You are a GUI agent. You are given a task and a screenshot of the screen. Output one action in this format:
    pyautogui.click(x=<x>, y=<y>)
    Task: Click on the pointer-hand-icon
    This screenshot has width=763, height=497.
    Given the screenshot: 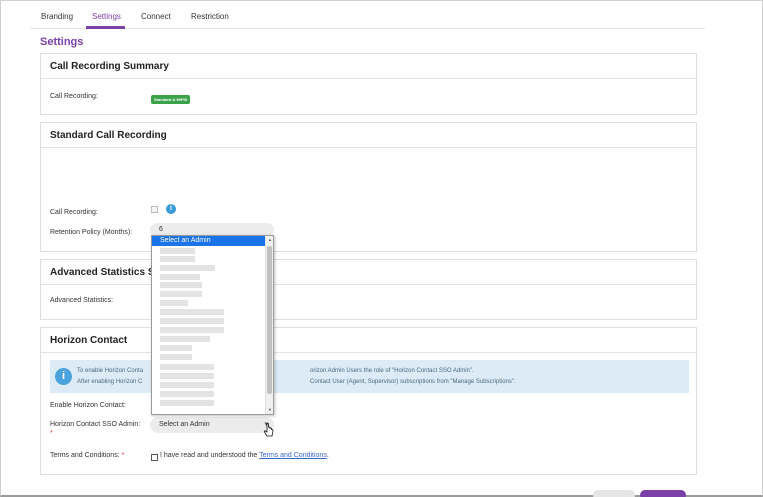 What is the action you would take?
    pyautogui.click(x=268, y=430)
    